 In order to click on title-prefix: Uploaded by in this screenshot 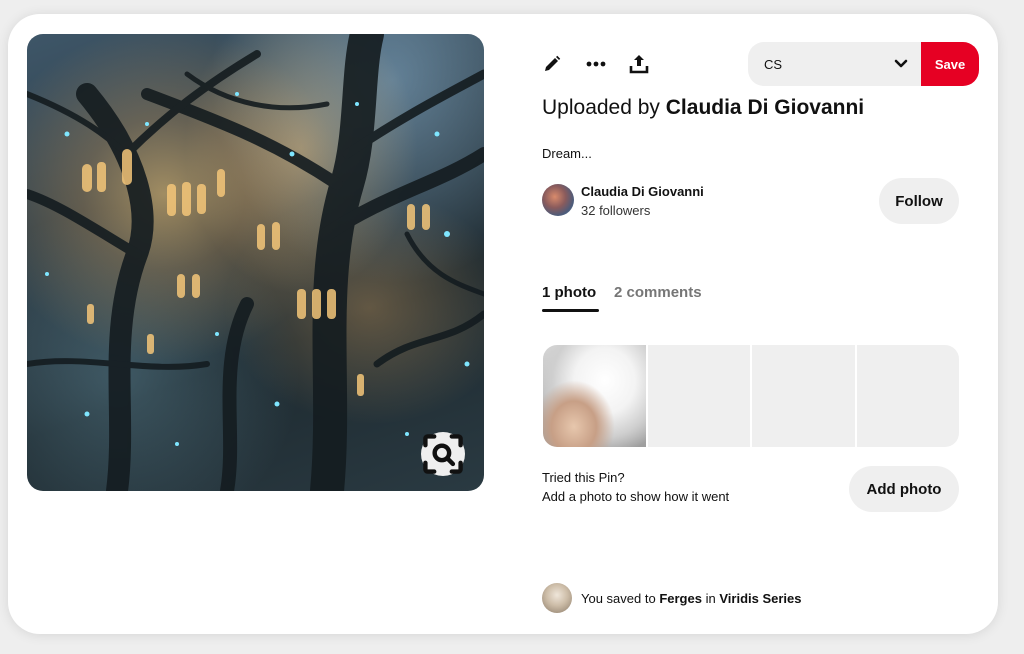, I will do `click(601, 107)`.